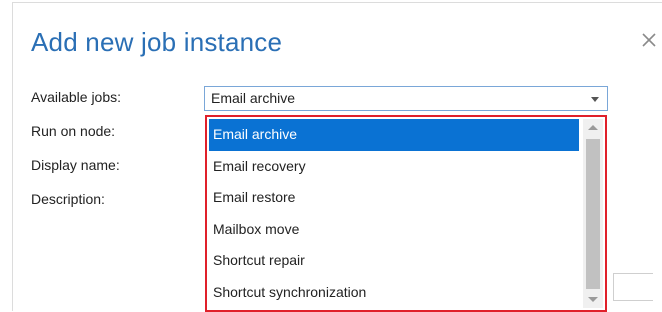 This screenshot has width=662, height=312. What do you see at coordinates (406, 98) in the screenshot?
I see `available-jobs-select: Email archive` at bounding box center [406, 98].